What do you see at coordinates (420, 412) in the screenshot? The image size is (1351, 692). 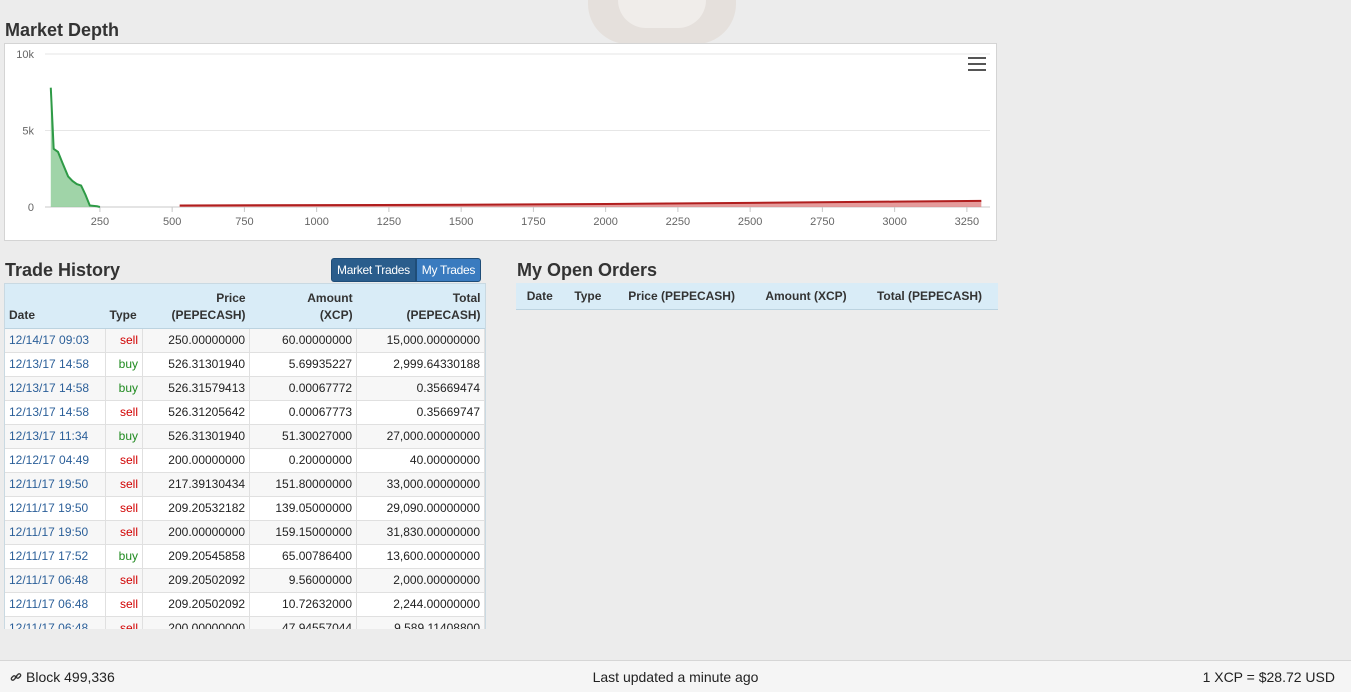 I see `trade-total: 0.35669747` at bounding box center [420, 412].